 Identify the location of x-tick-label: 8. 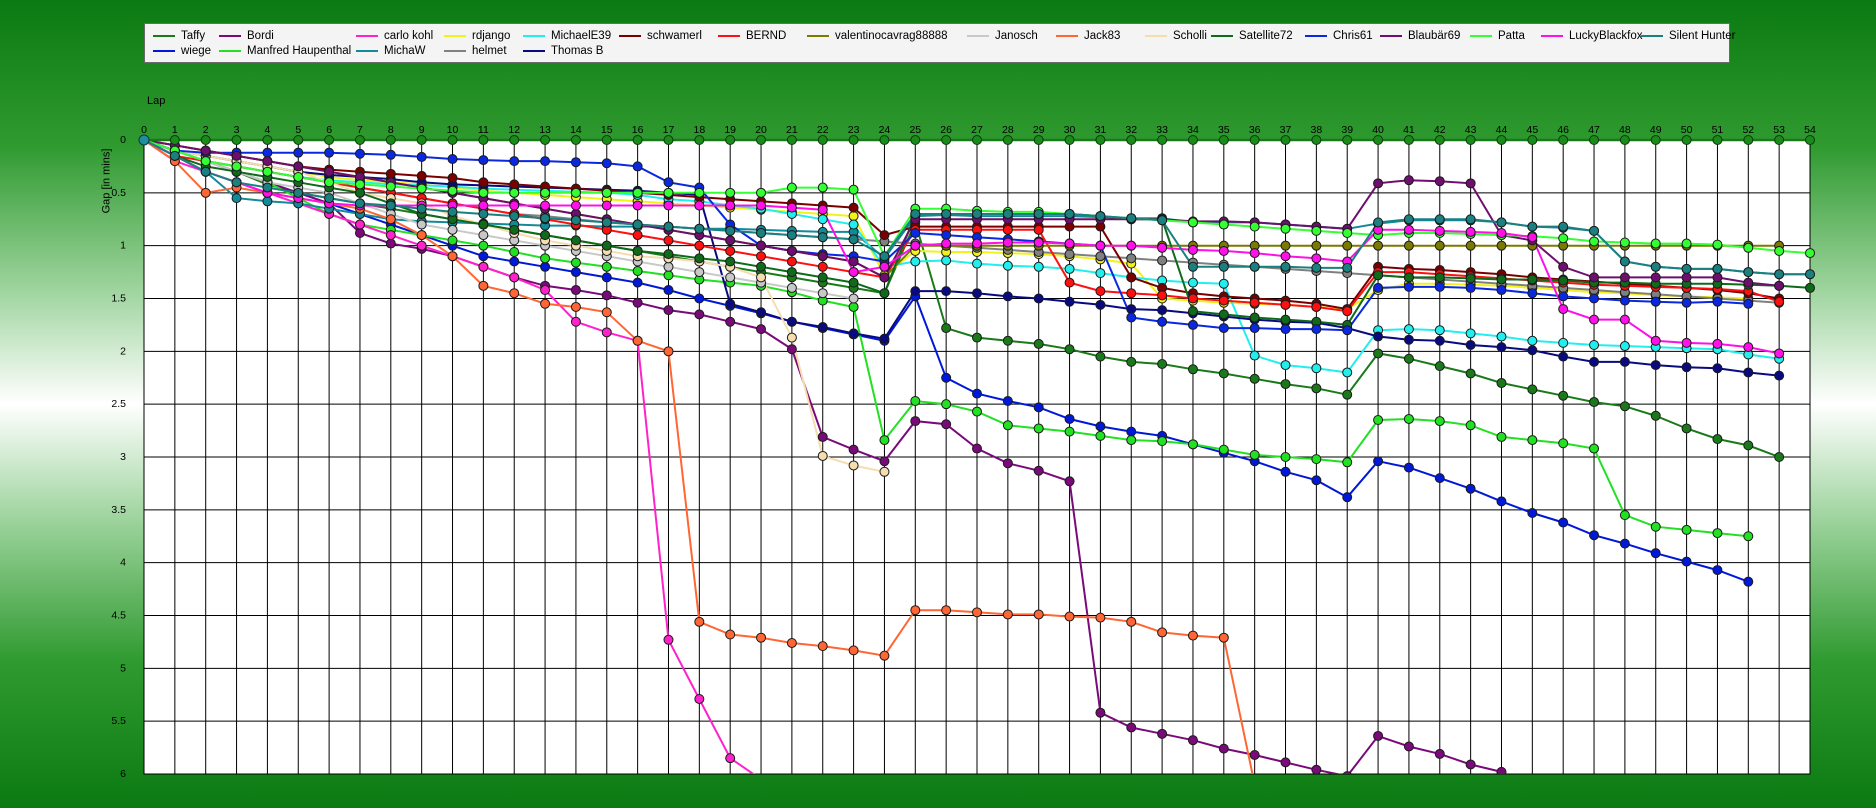
(391, 130).